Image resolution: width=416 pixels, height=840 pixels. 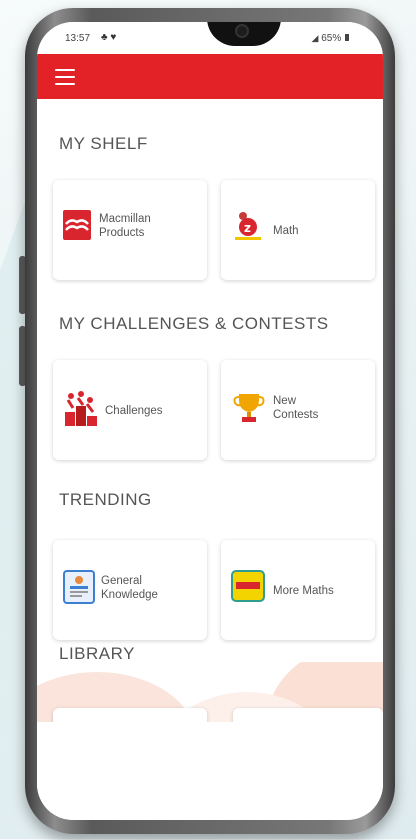 What do you see at coordinates (315, 38) in the screenshot?
I see `signal-icon: ◢` at bounding box center [315, 38].